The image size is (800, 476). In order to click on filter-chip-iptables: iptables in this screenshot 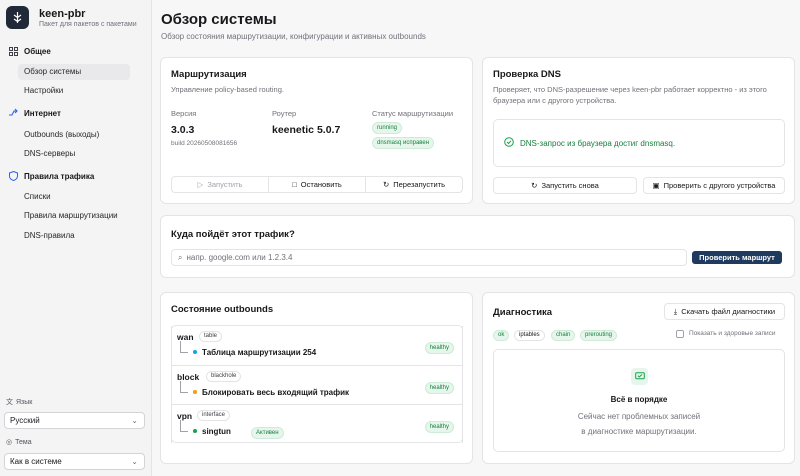, I will do `click(529, 335)`.